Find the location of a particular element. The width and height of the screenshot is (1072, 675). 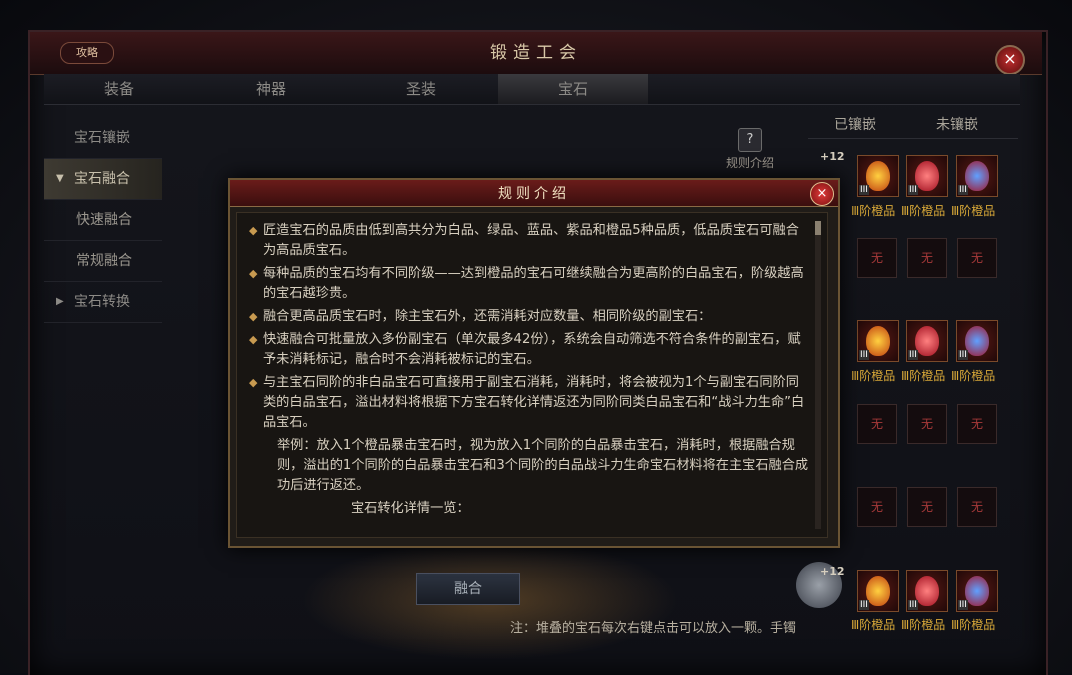

sidebar-item-label: 宝石转换 is located at coordinates (102, 302).